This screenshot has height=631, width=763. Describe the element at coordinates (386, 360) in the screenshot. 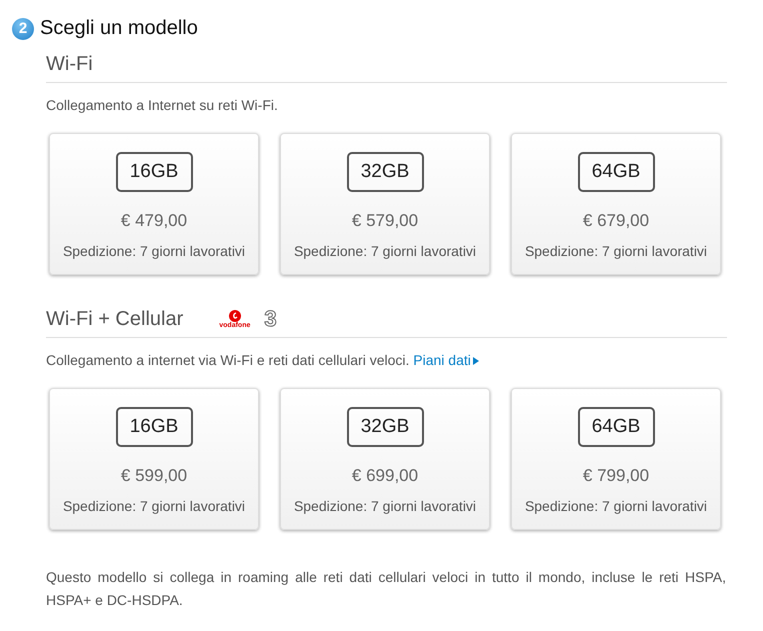

I see `section-description: Collegamento a internet via Wi-Fi e reti dati cellulari veloci. Piani dati` at that location.